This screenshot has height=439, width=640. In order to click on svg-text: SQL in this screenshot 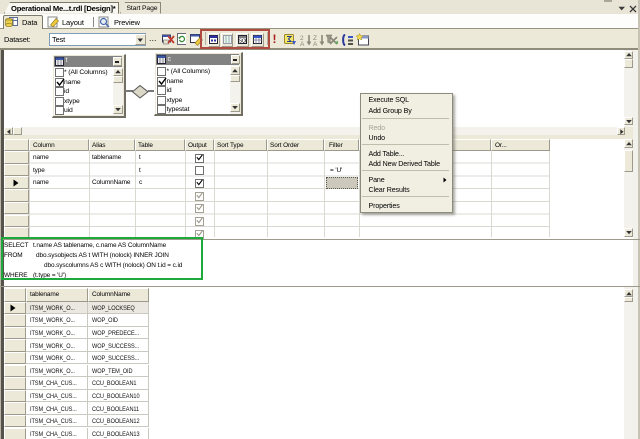, I will do `click(242, 42)`.